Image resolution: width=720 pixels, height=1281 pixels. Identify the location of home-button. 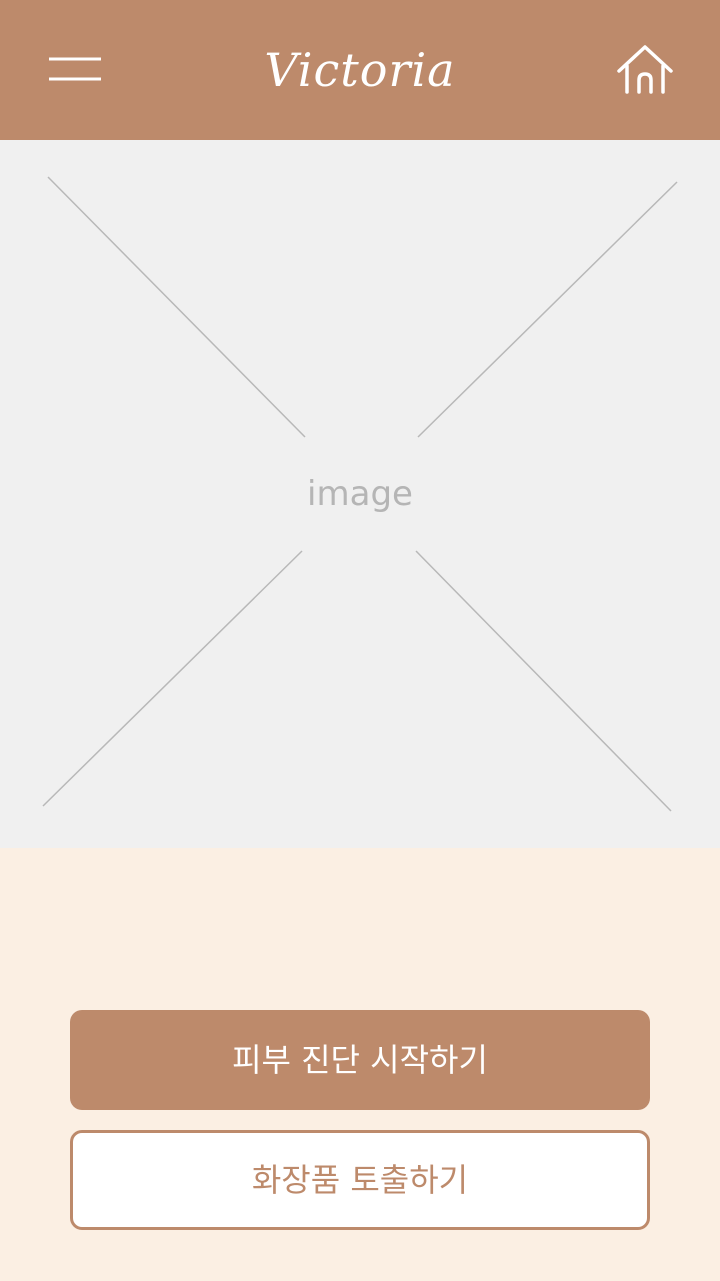
(645, 70).